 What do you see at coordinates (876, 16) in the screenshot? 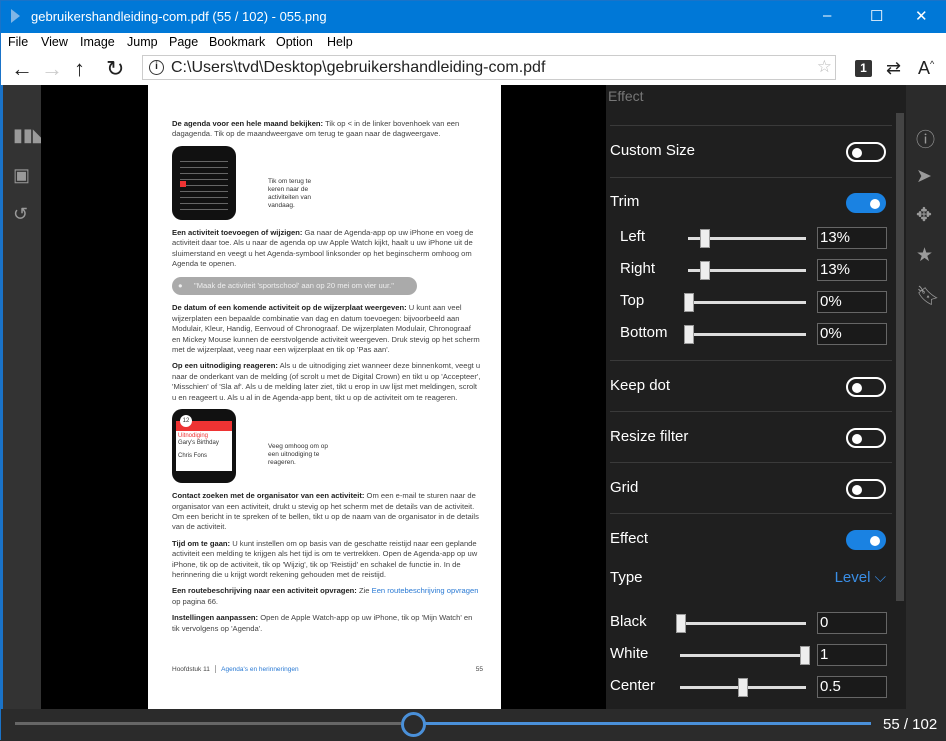
I see `maximize-button: ☐` at bounding box center [876, 16].